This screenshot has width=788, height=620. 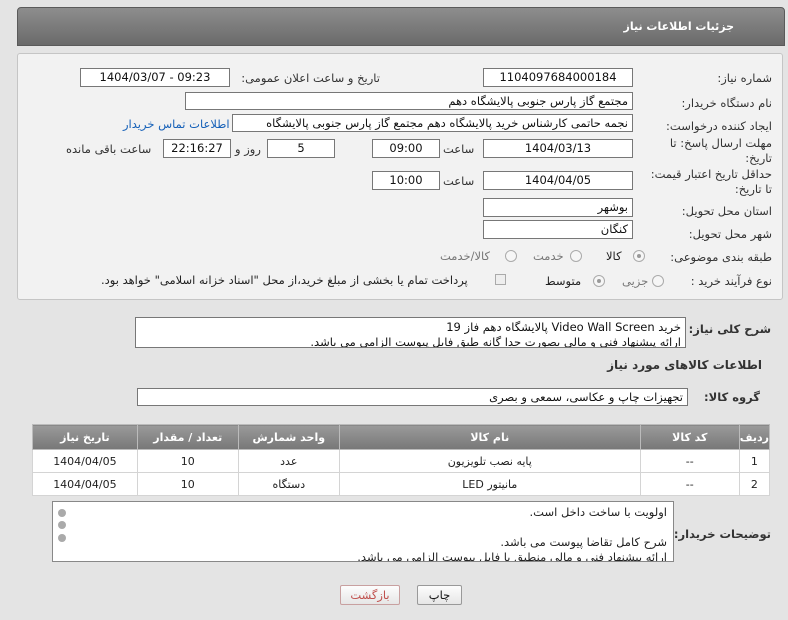 What do you see at coordinates (721, 257) in the screenshot?
I see `category-label: طبقه بندی موضوعی:` at bounding box center [721, 257].